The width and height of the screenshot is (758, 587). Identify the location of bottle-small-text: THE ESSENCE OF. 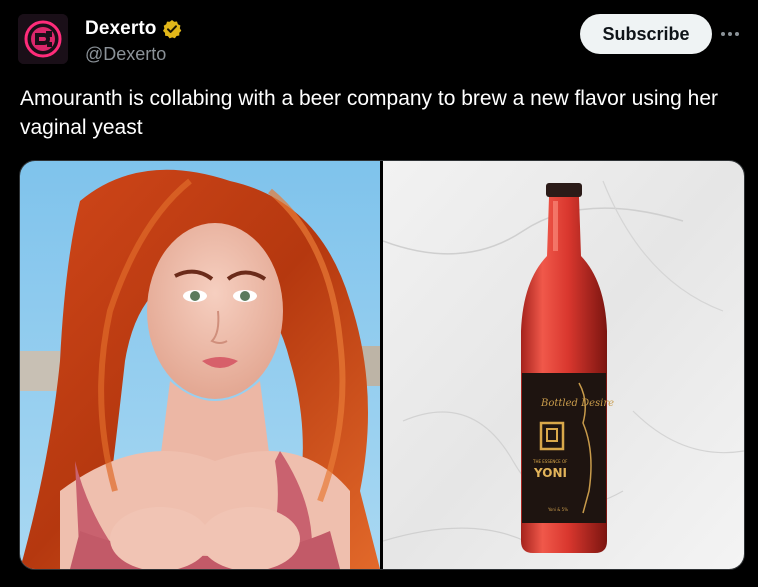
(550, 461).